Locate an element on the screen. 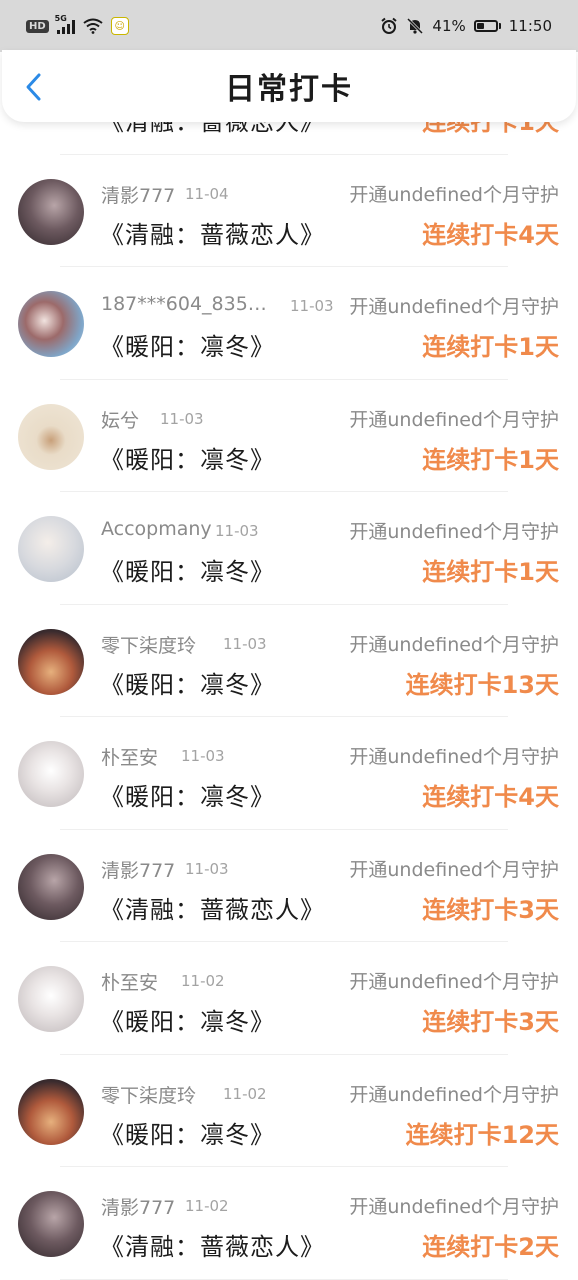 The height and width of the screenshot is (1280, 578). battery-icon is located at coordinates (487, 26).